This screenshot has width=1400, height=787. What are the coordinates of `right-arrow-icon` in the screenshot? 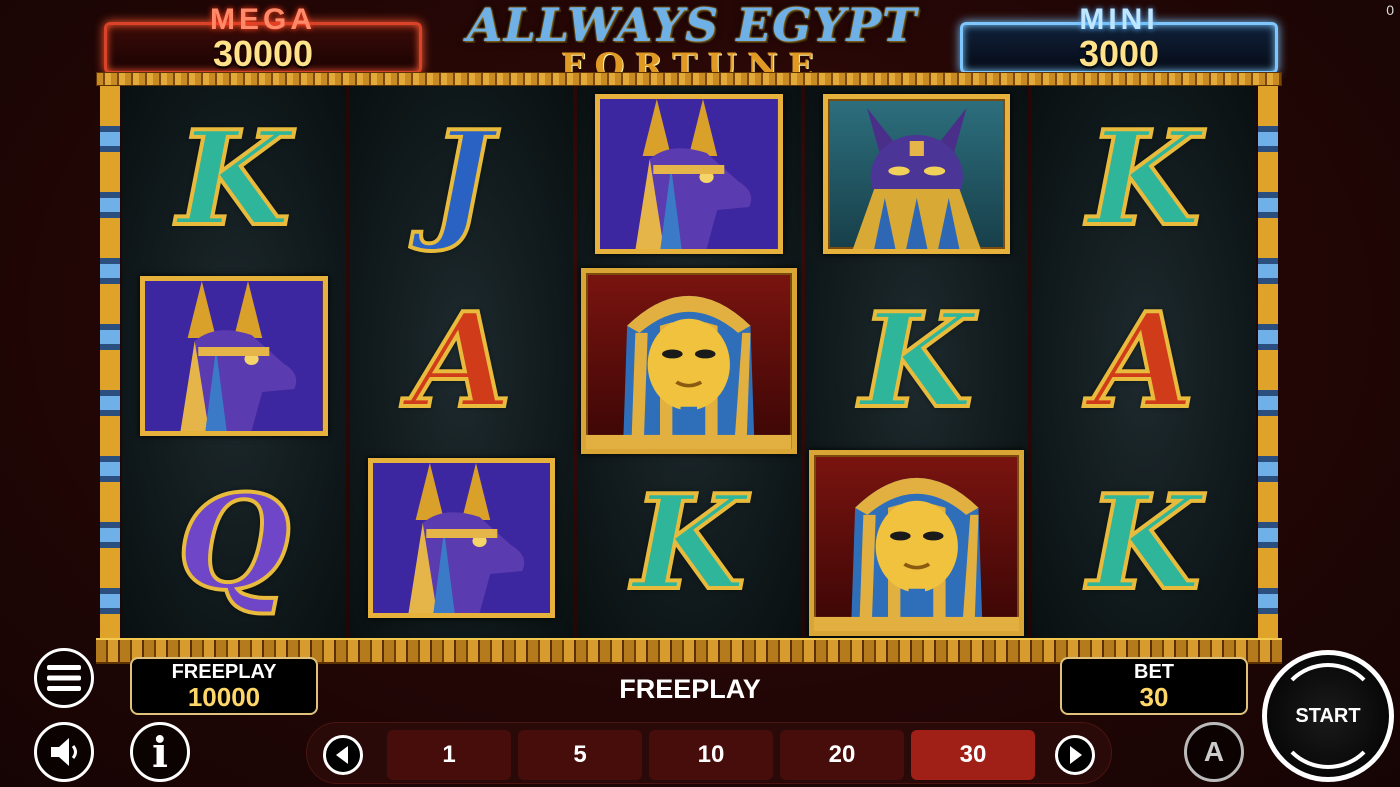 It's located at (1076, 755).